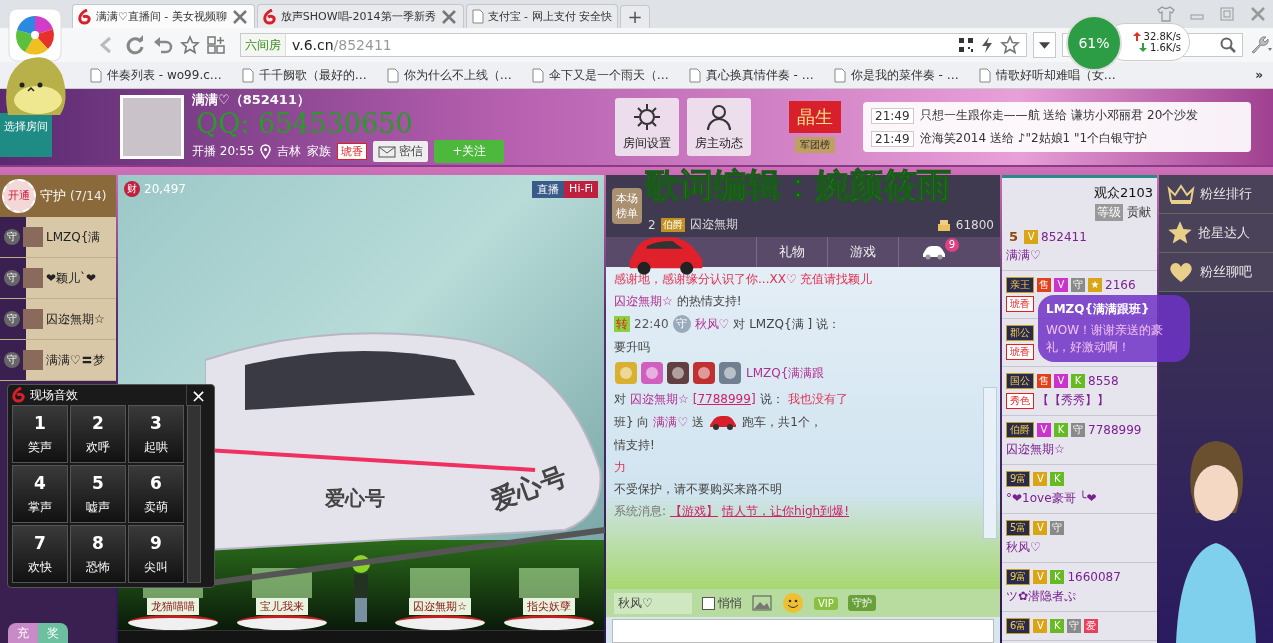  I want to click on family-badge: 秀色, so click(1020, 400).